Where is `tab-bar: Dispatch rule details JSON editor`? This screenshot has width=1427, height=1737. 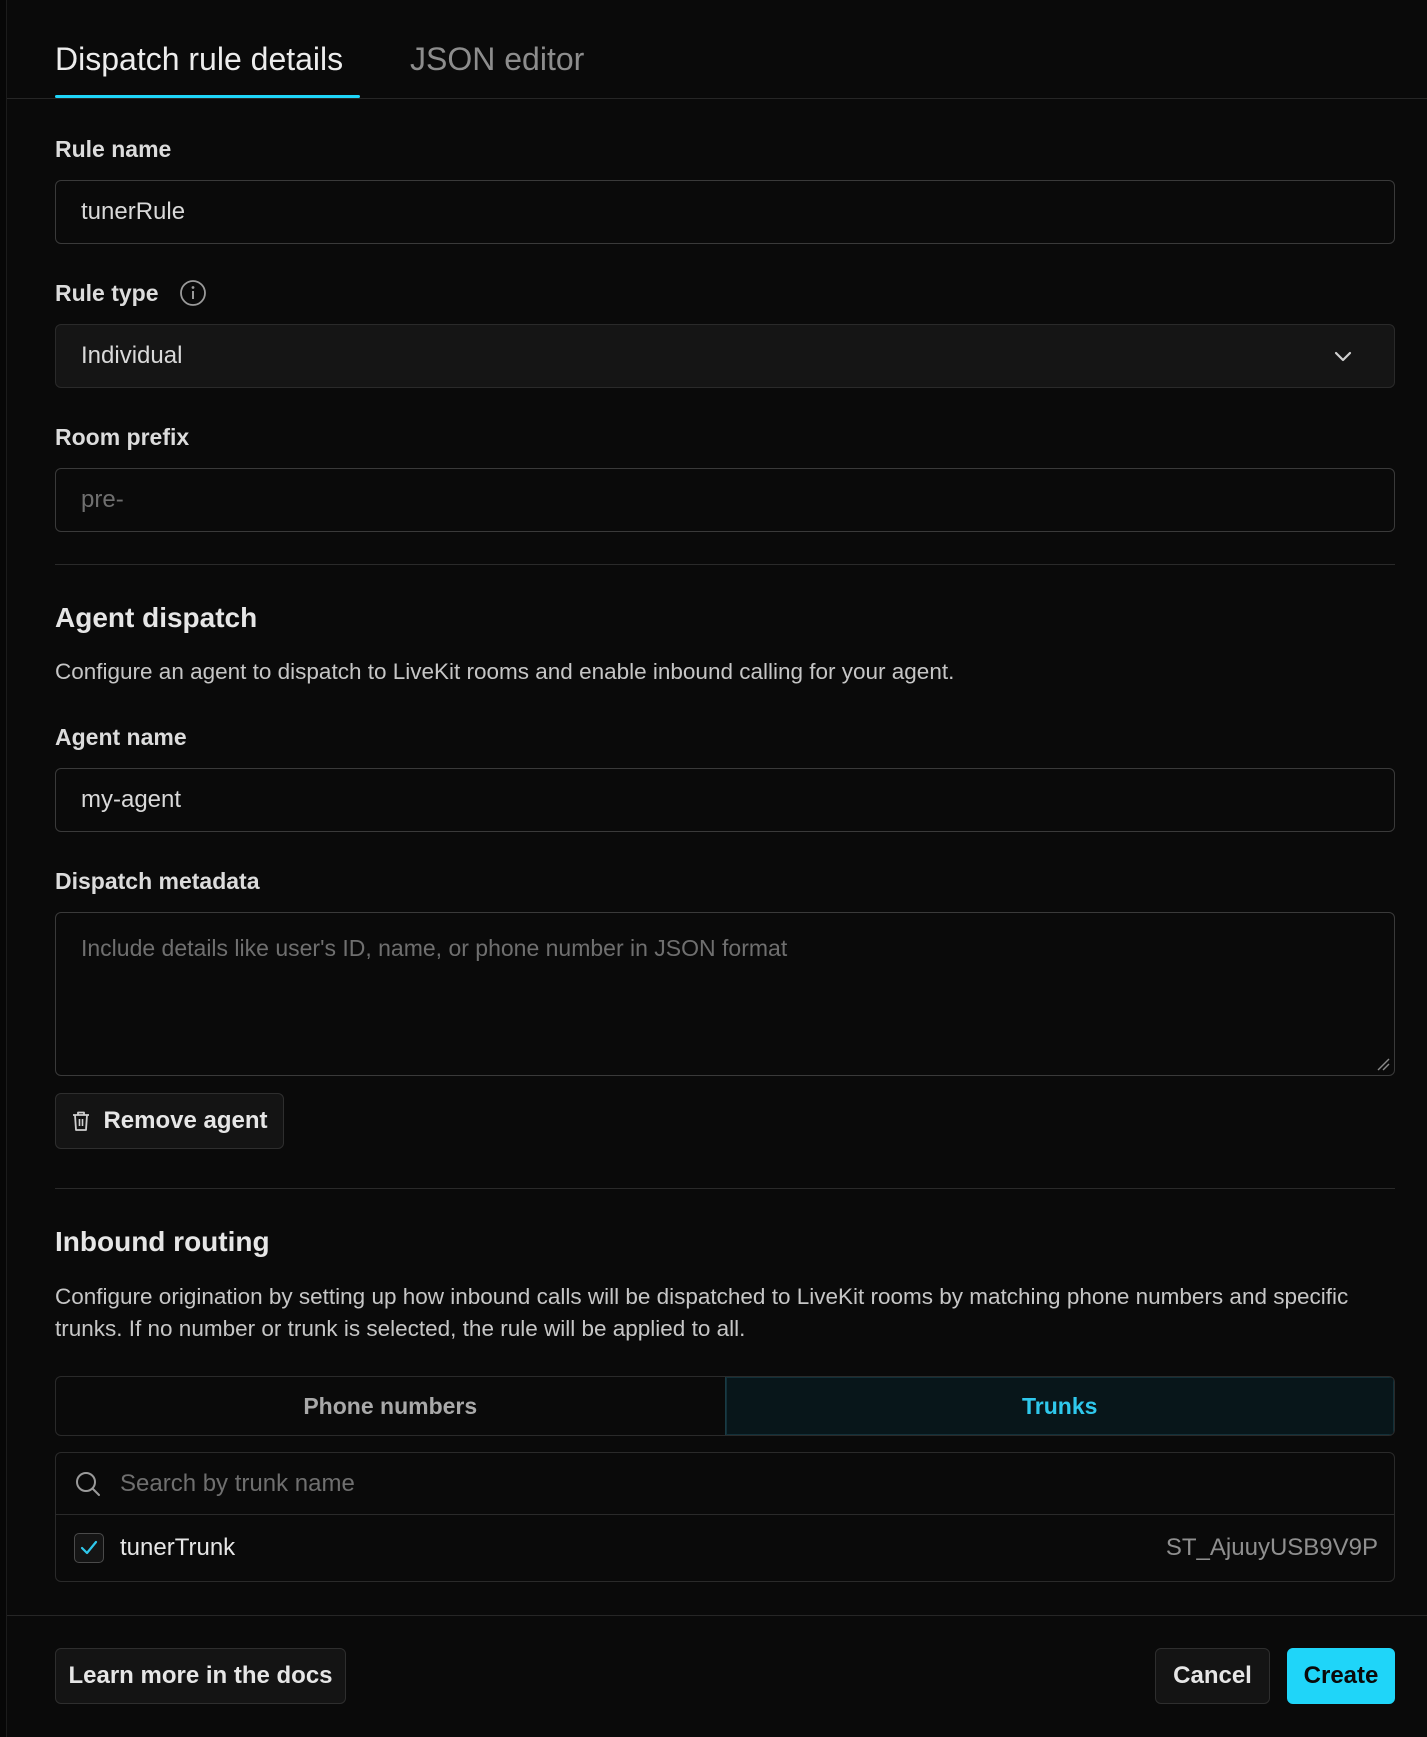 tab-bar: Dispatch rule details JSON editor is located at coordinates (717, 49).